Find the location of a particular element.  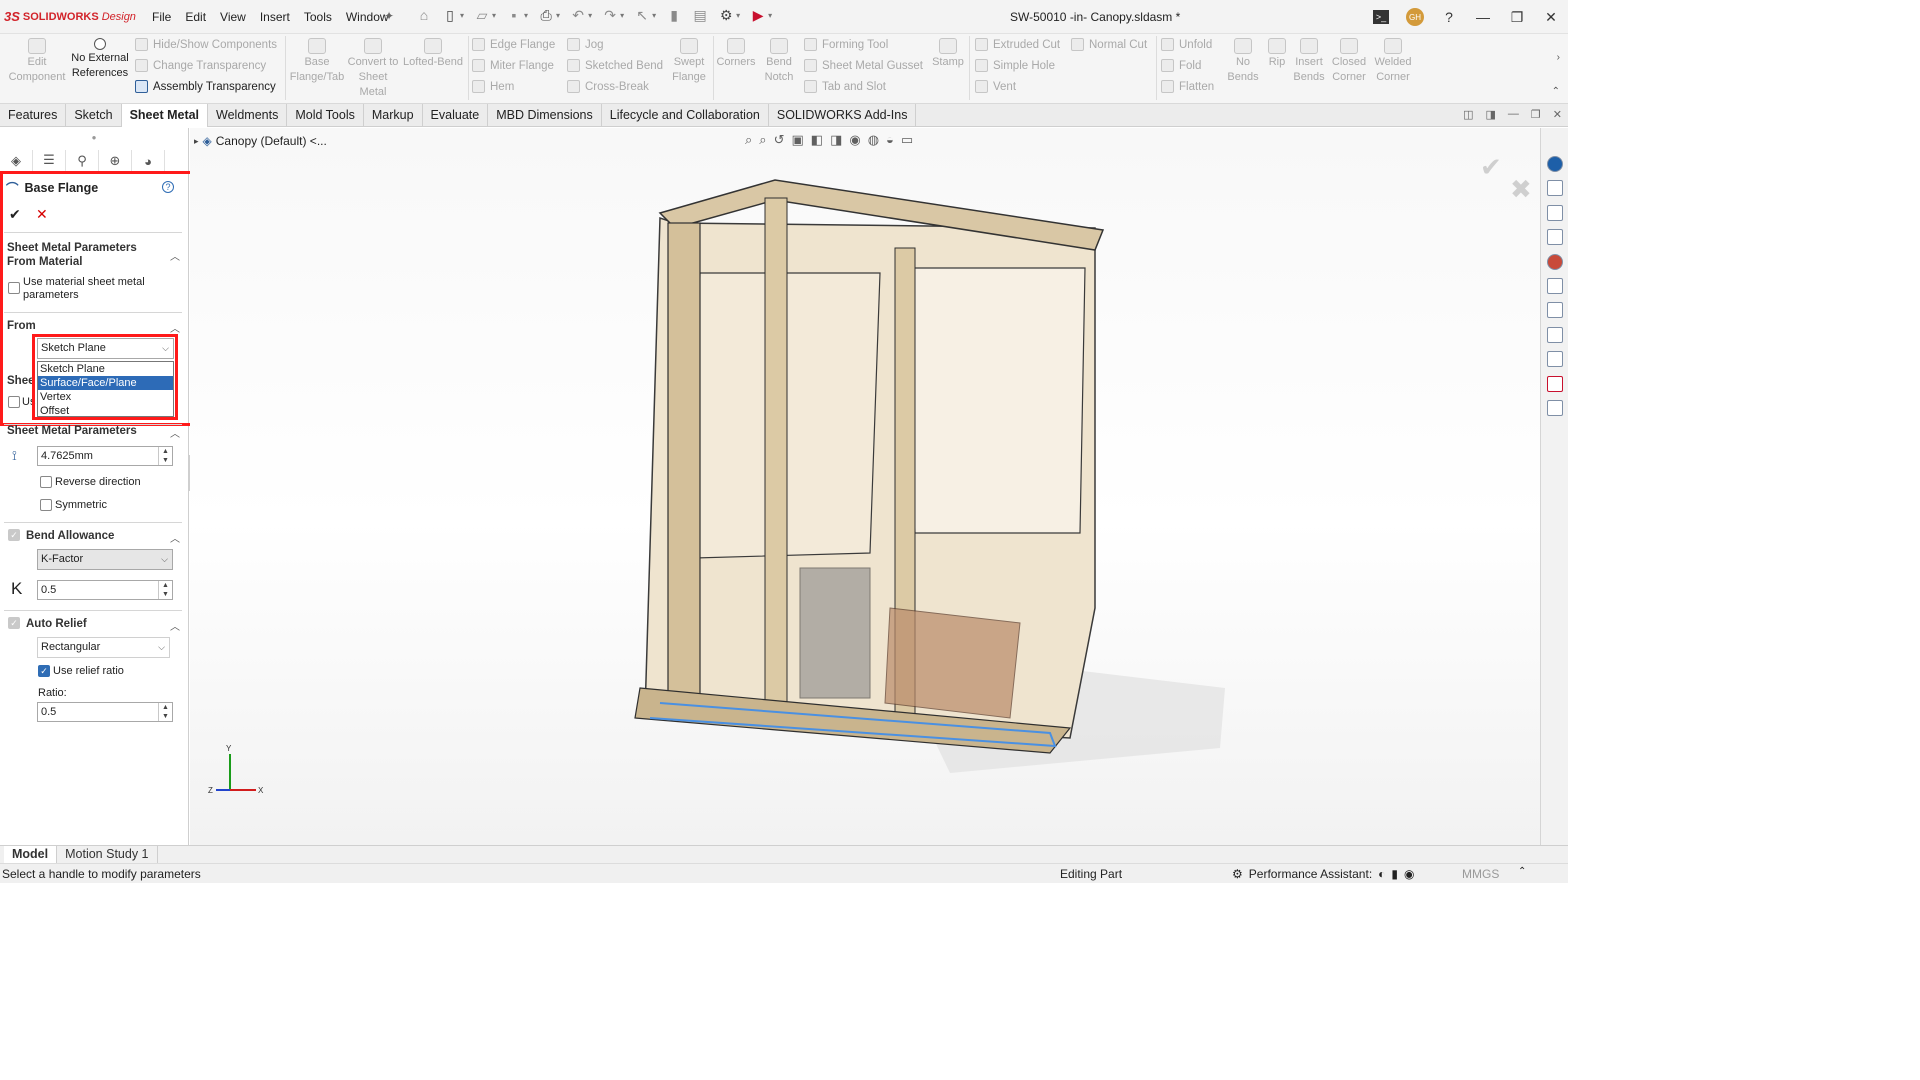

symmetric-checkbox is located at coordinates (46, 505).